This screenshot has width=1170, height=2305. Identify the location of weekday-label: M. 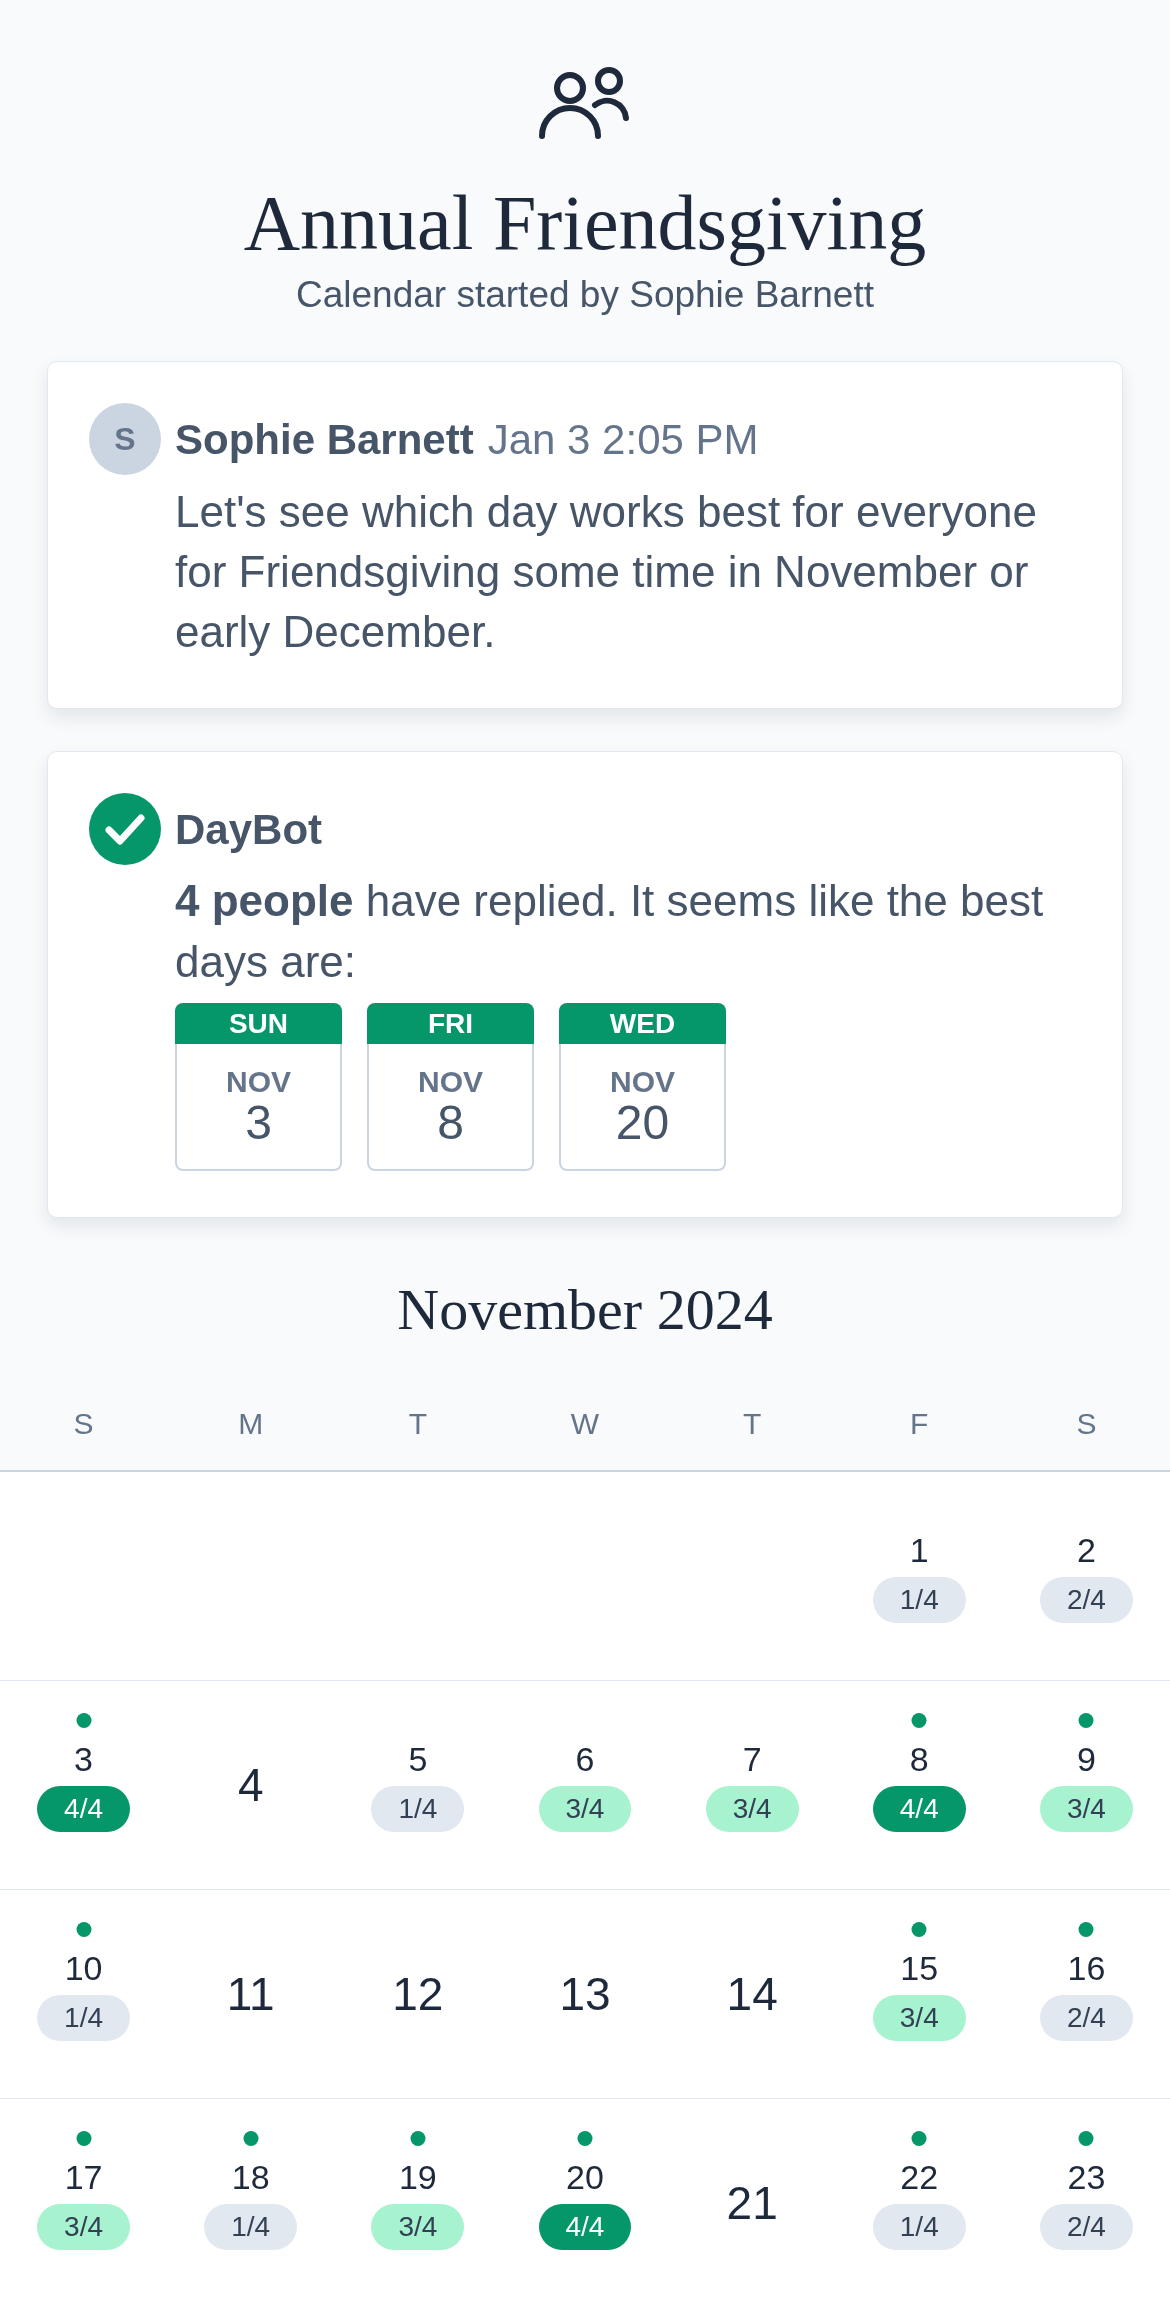
(251, 1424).